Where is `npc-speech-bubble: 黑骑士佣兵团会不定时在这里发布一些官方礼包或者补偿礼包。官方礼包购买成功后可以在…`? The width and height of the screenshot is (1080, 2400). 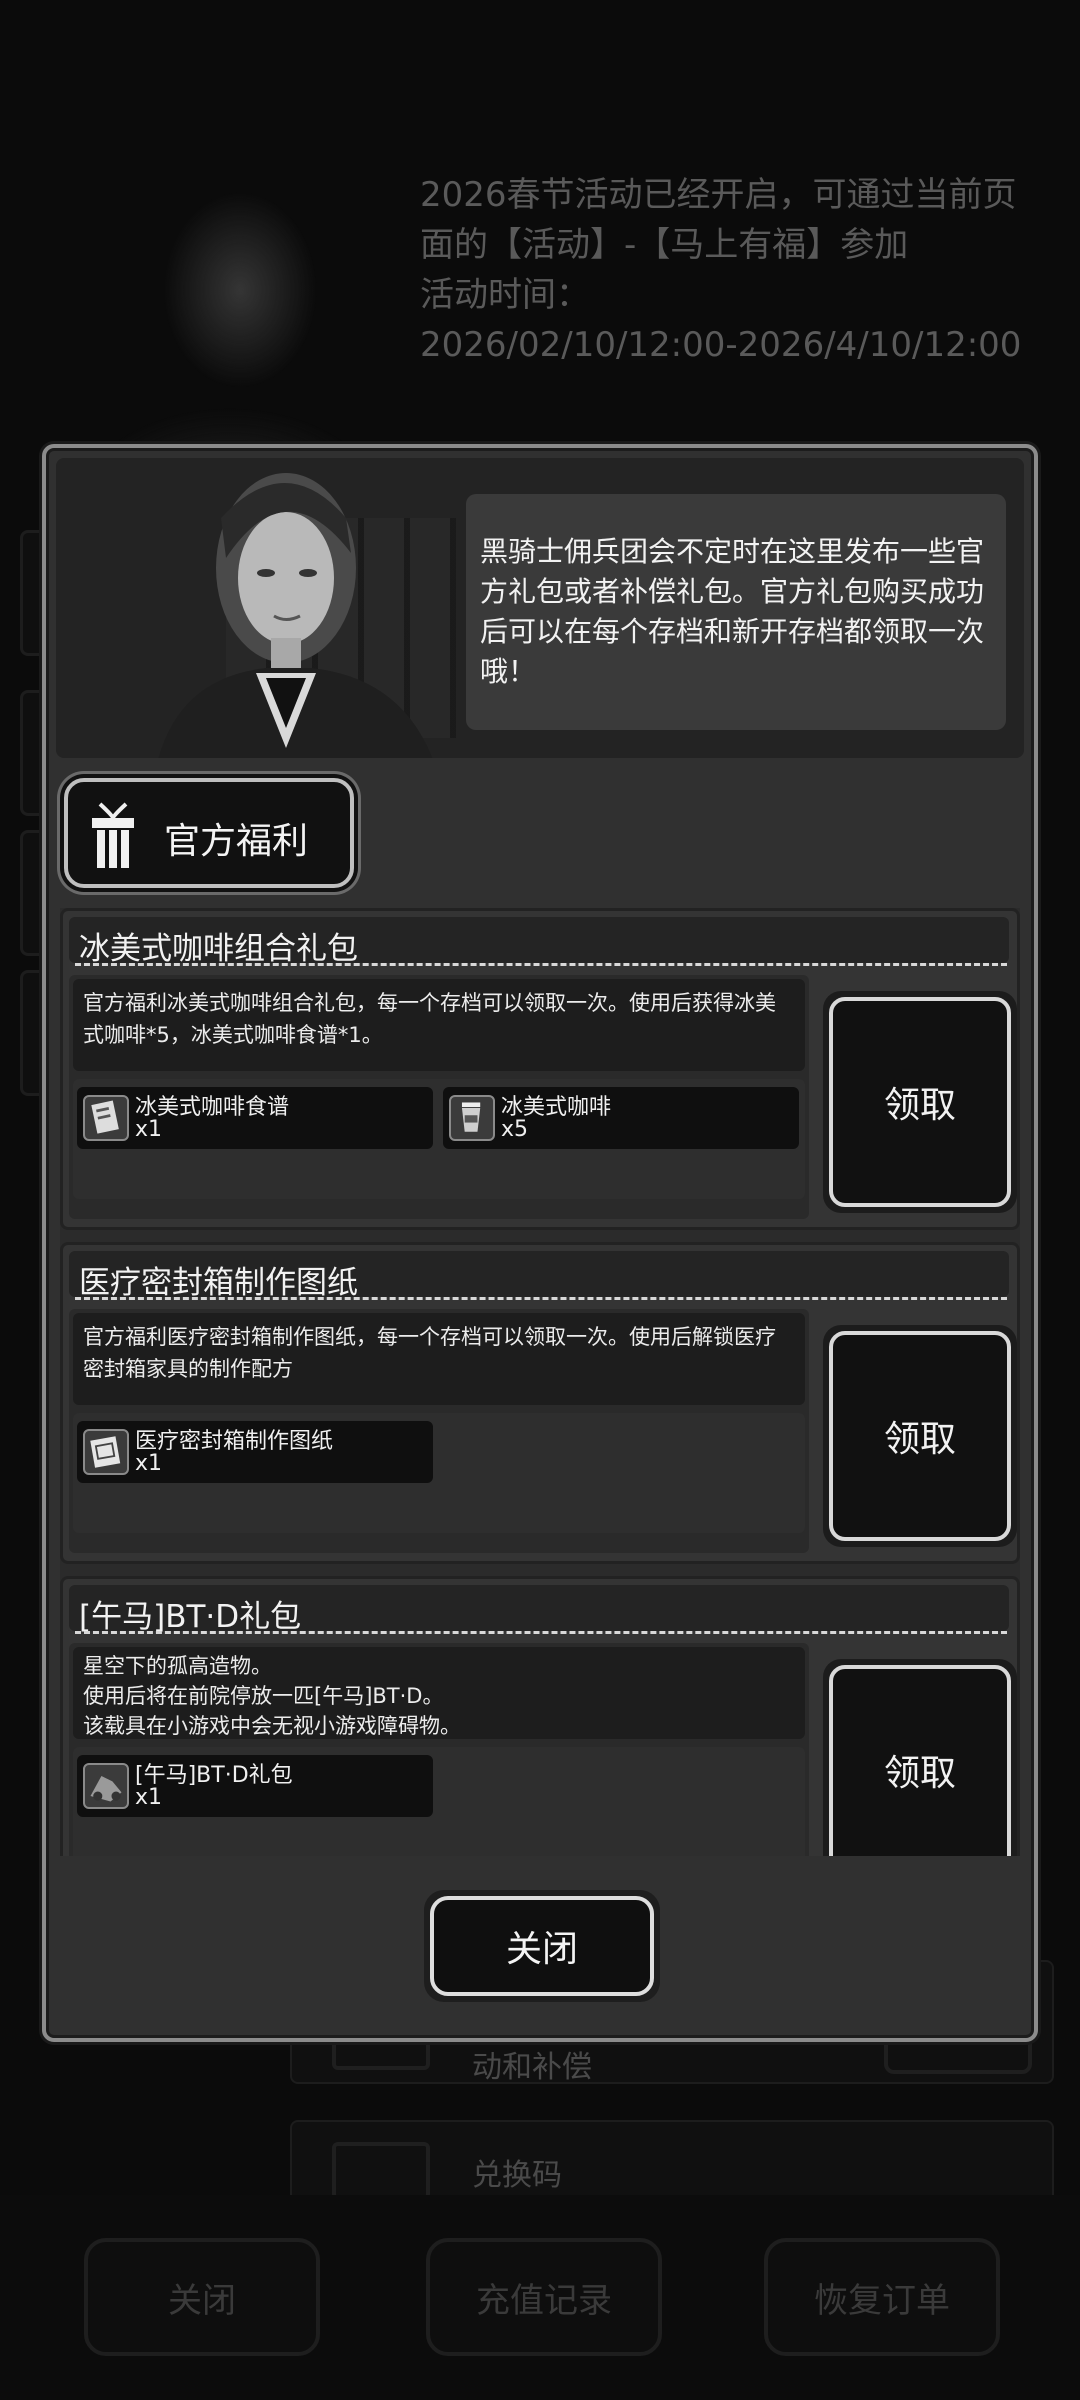
npc-speech-bubble: 黑骑士佣兵团会不定时在这里发布一些官方礼包或者补偿礼包。官方礼包购买成功后可以在… is located at coordinates (736, 612).